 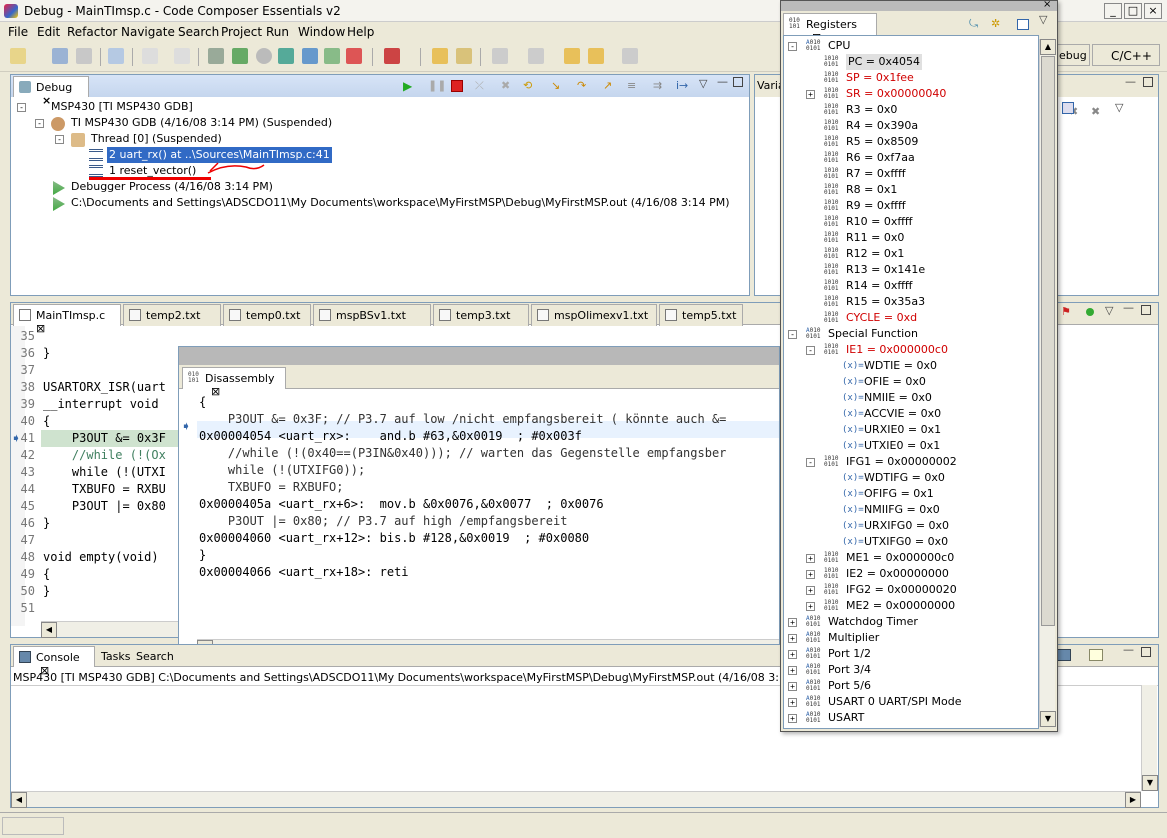 What do you see at coordinates (67, 319) in the screenshot?
I see `tab-file-maintimsp-c: MainTImsp.c ⊠` at bounding box center [67, 319].